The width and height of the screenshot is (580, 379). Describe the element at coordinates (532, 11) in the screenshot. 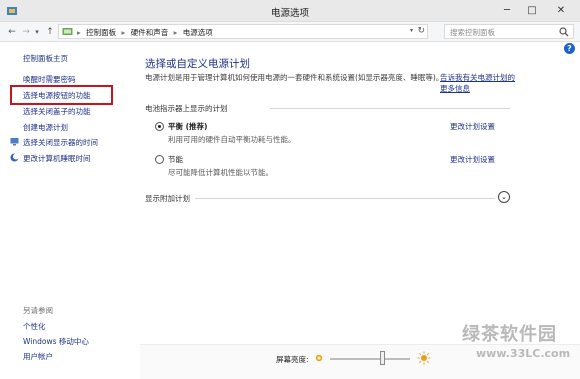

I see `maximize-button: □` at that location.